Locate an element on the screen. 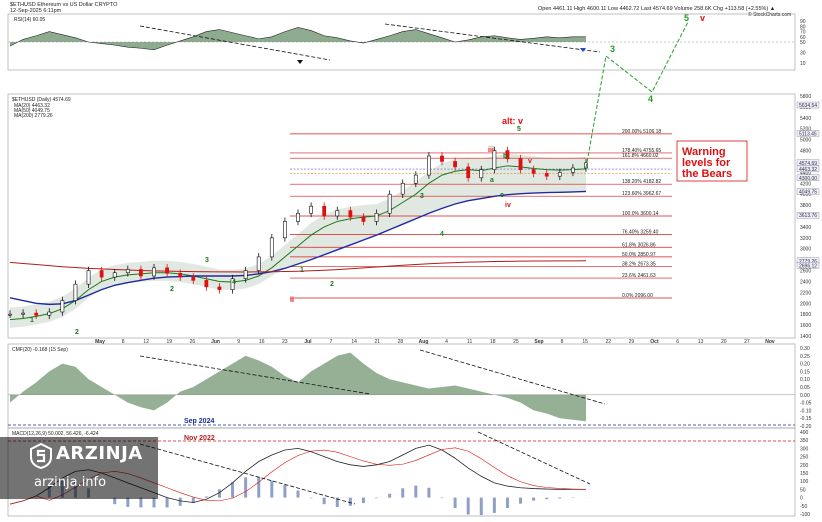  fib-label: 76.40% 3259.40 is located at coordinates (640, 233).